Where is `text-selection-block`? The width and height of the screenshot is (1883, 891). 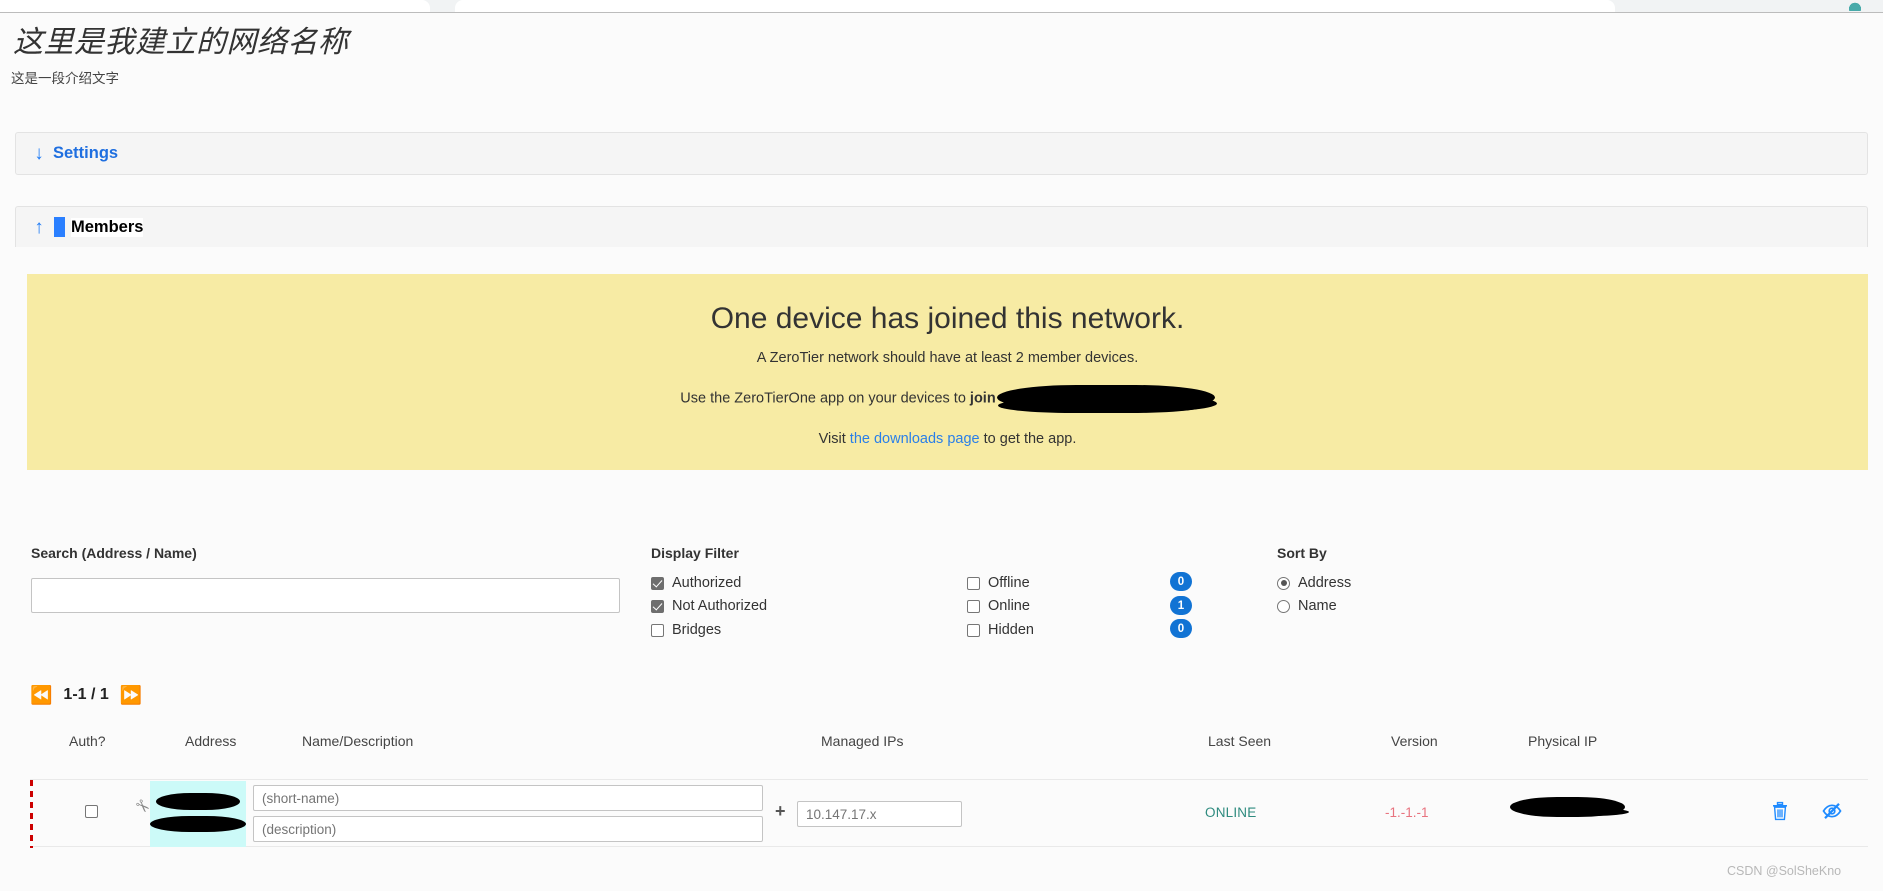
text-selection-block is located at coordinates (59, 227).